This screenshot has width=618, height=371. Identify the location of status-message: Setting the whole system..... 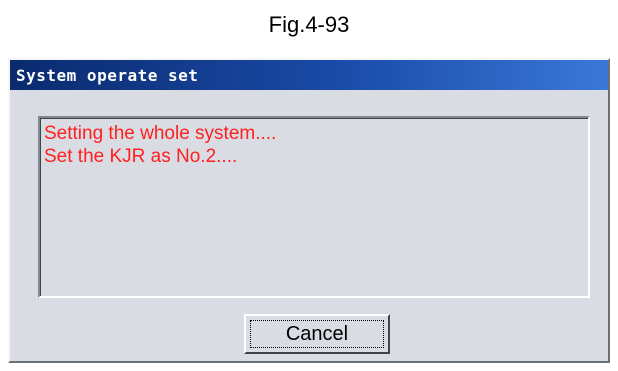
(160, 133).